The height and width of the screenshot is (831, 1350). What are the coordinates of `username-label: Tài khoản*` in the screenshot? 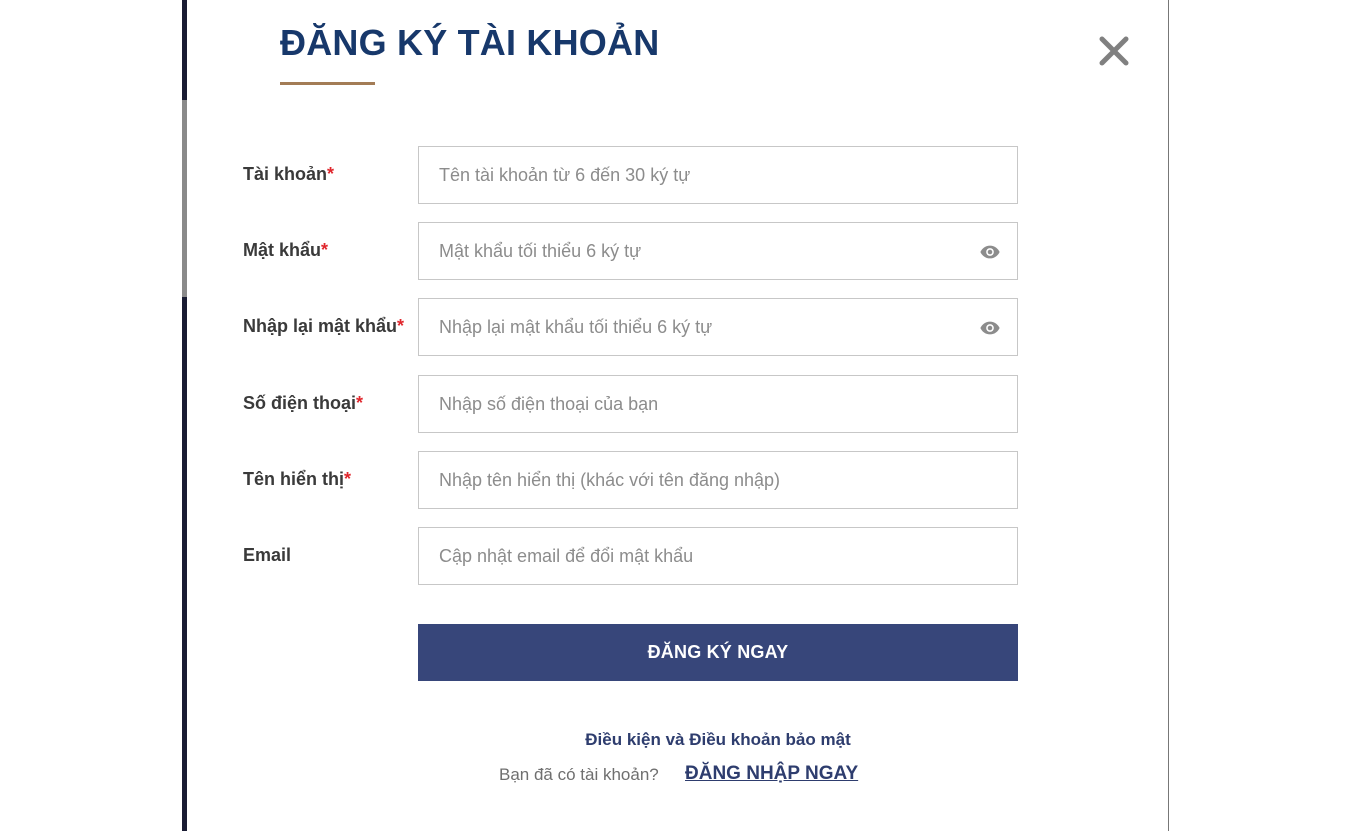 It's located at (288, 175).